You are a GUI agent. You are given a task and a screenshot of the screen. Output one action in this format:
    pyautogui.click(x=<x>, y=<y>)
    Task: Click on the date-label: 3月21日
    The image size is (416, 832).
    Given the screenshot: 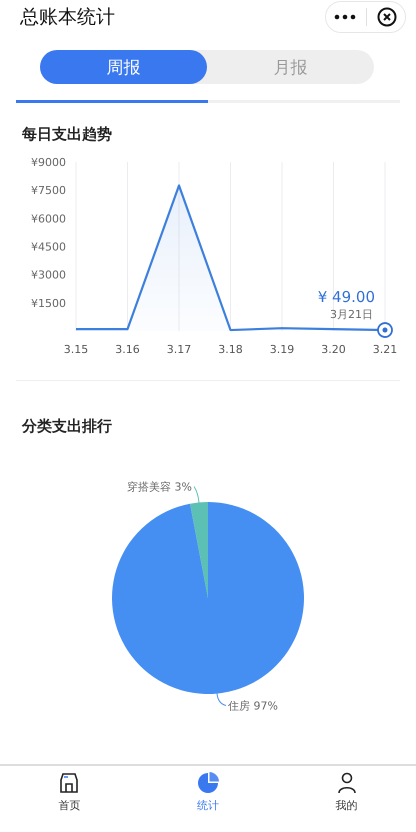 What is the action you would take?
    pyautogui.click(x=351, y=315)
    